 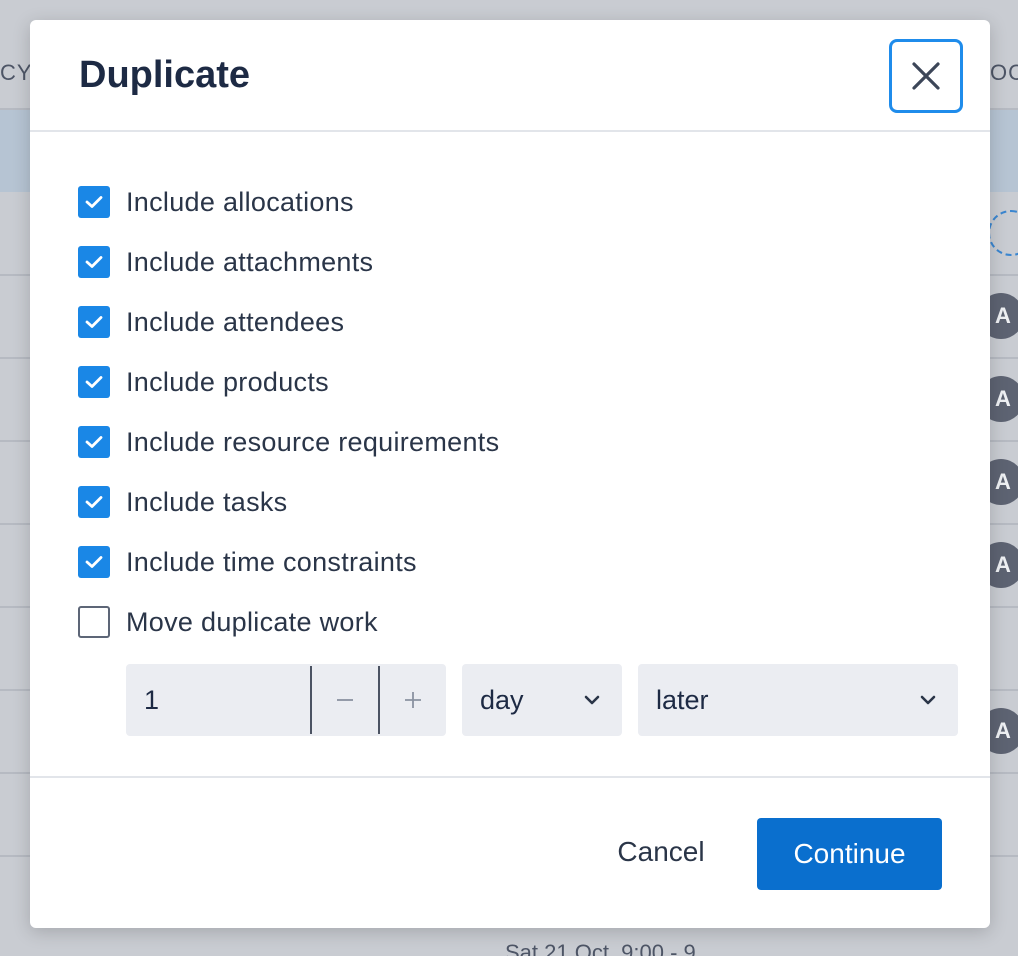 I want to click on option-label: Include attachments, so click(x=250, y=261).